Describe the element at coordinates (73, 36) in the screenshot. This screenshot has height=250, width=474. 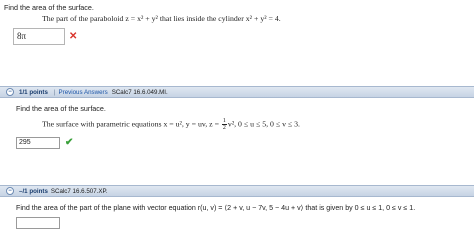
I see `x-icon: ✕` at that location.